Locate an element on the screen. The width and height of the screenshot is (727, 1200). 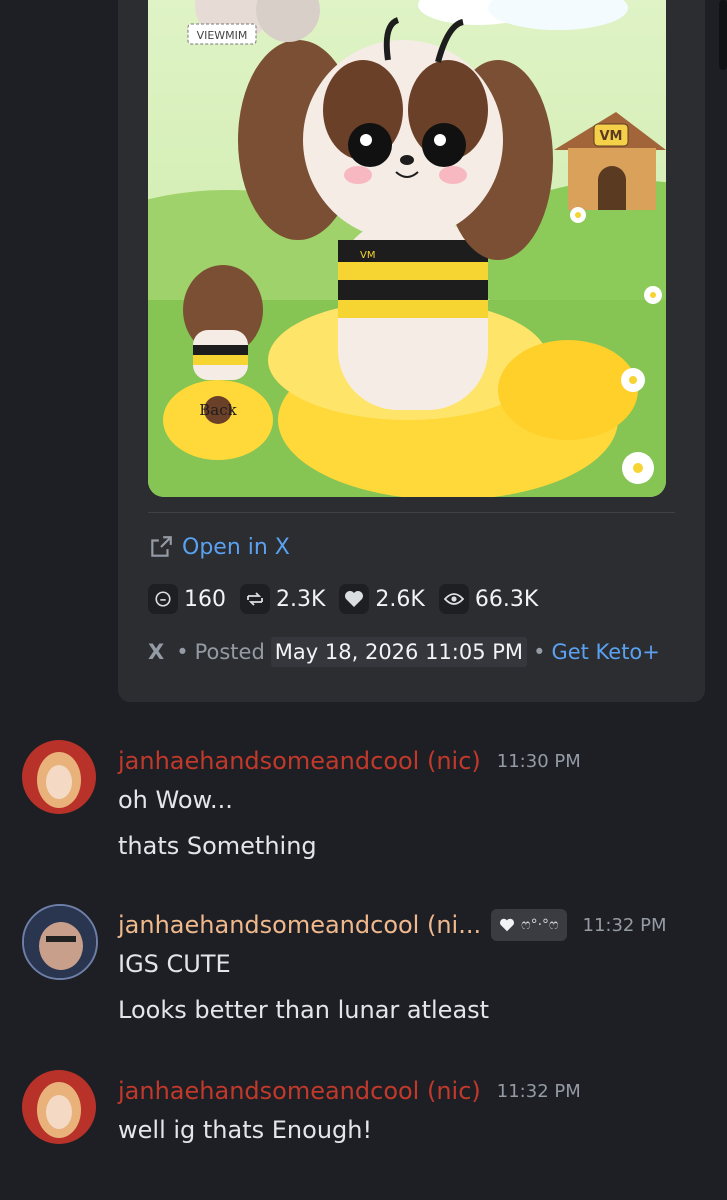
back-label: Back is located at coordinates (218, 410).